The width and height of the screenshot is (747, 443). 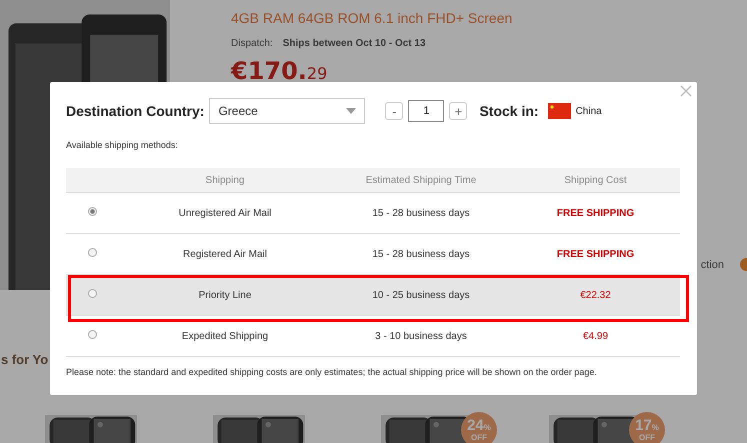 What do you see at coordinates (372, 18) in the screenshot?
I see `product-title: 4GB RAM 64GB ROM 6.1 inch FHD+ Screen` at bounding box center [372, 18].